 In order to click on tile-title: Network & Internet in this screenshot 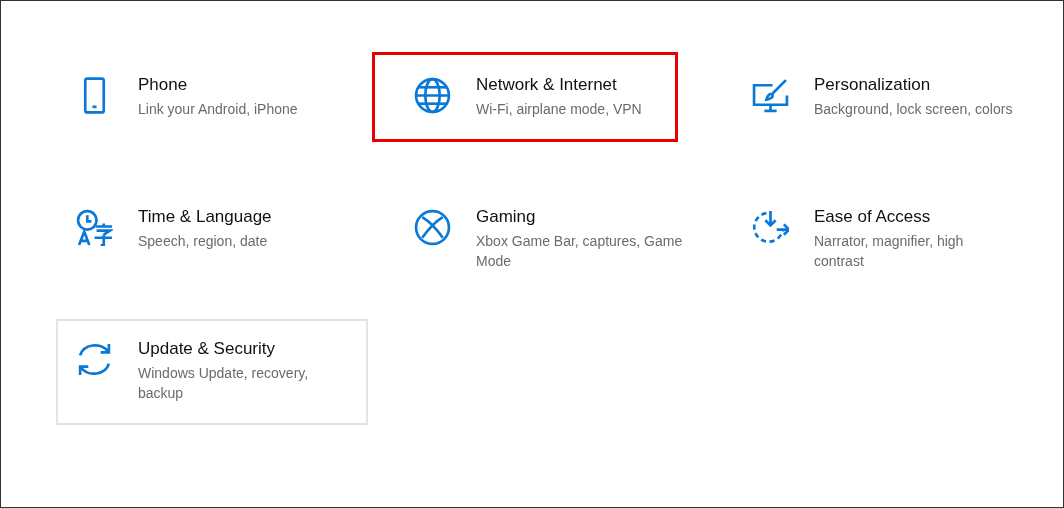, I will do `click(547, 85)`.